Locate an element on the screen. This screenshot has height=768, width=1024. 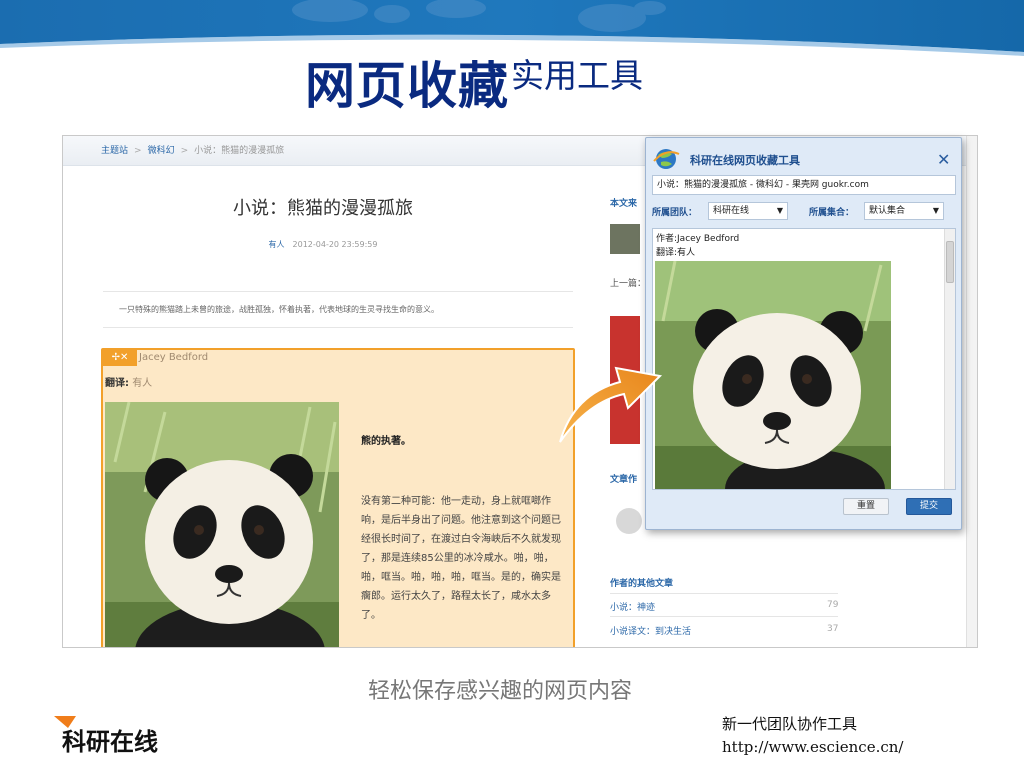
footer-url: http://www.escience.cn/ is located at coordinates (812, 747).